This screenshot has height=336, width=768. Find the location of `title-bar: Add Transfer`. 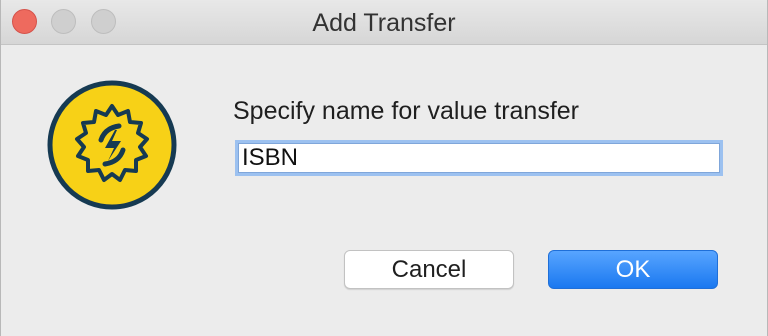

title-bar: Add Transfer is located at coordinates (384, 22).